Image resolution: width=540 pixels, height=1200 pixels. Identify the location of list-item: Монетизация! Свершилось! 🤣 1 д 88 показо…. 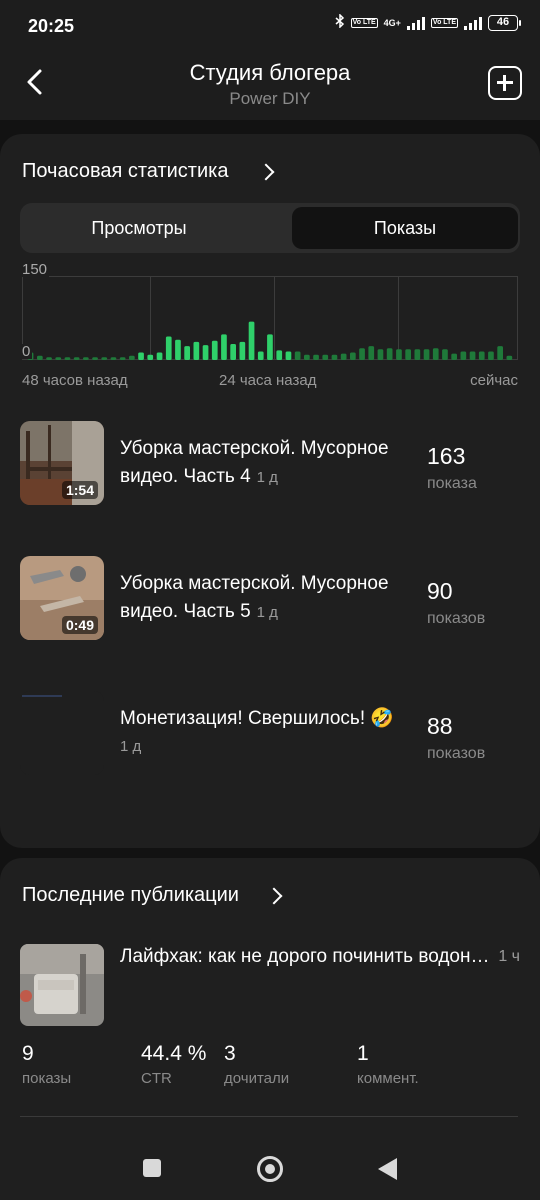
(270, 736).